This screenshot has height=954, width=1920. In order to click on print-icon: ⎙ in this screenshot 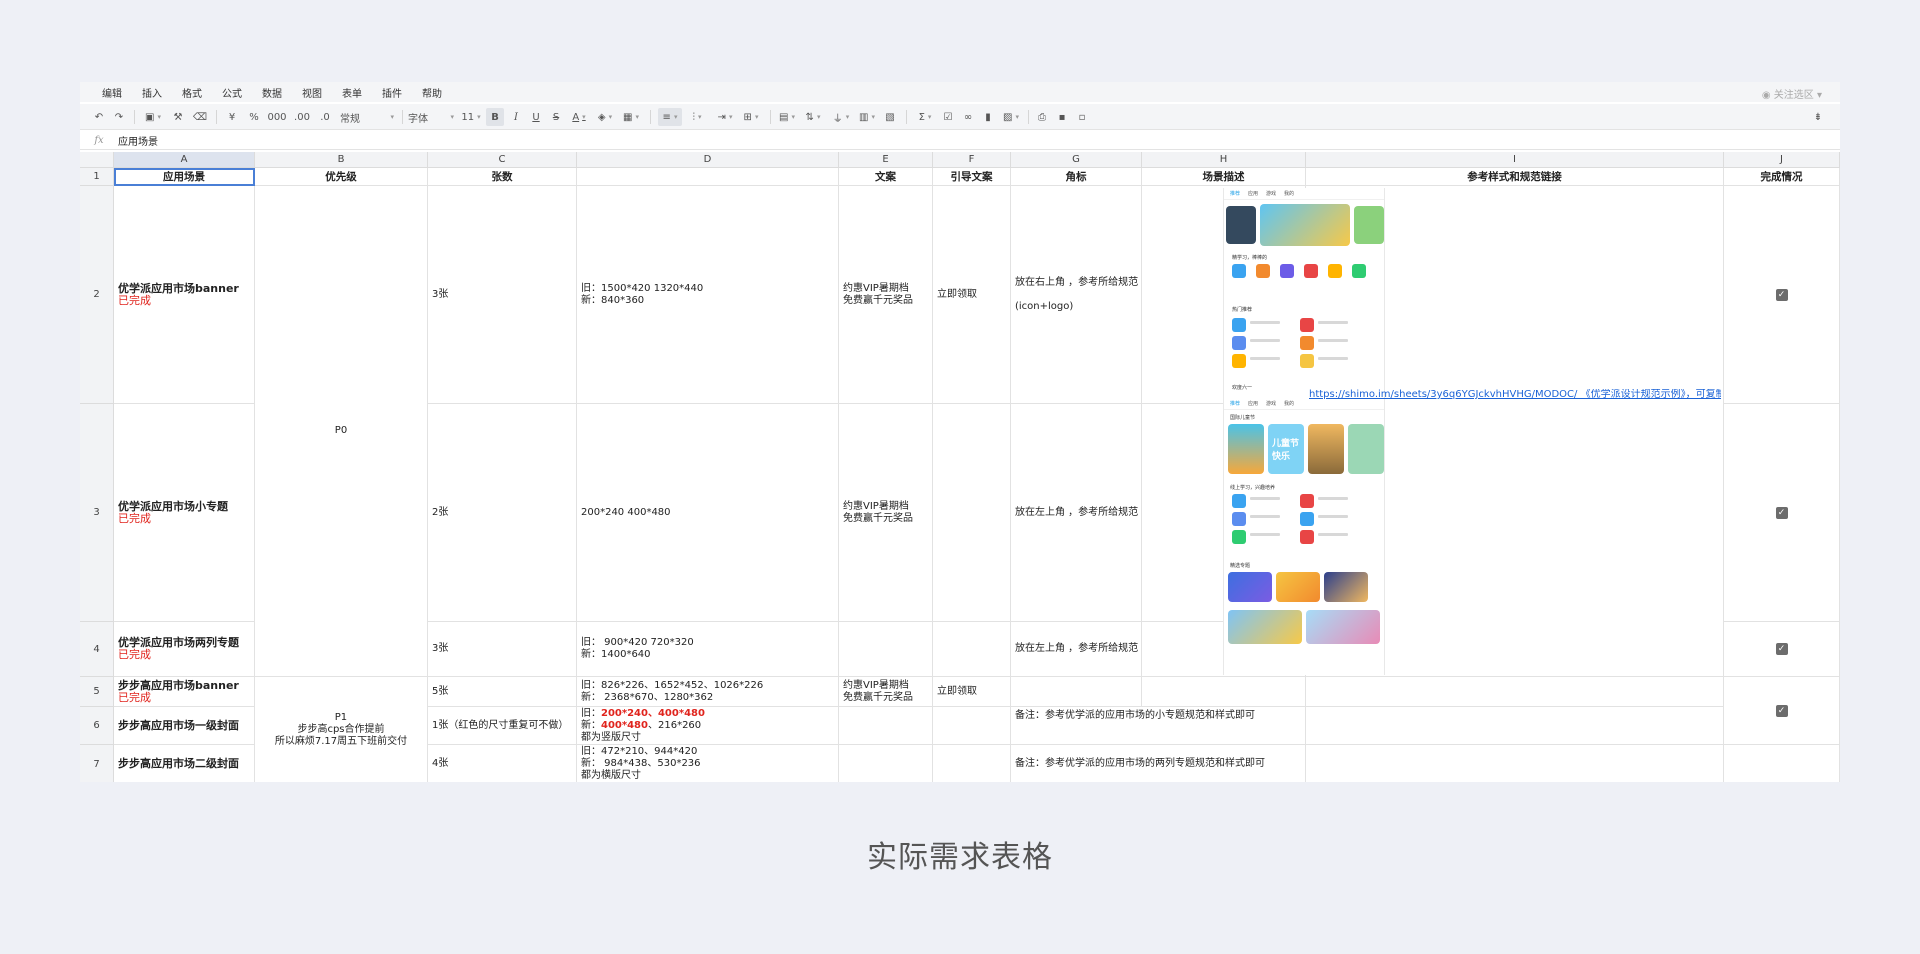, I will do `click(1042, 117)`.